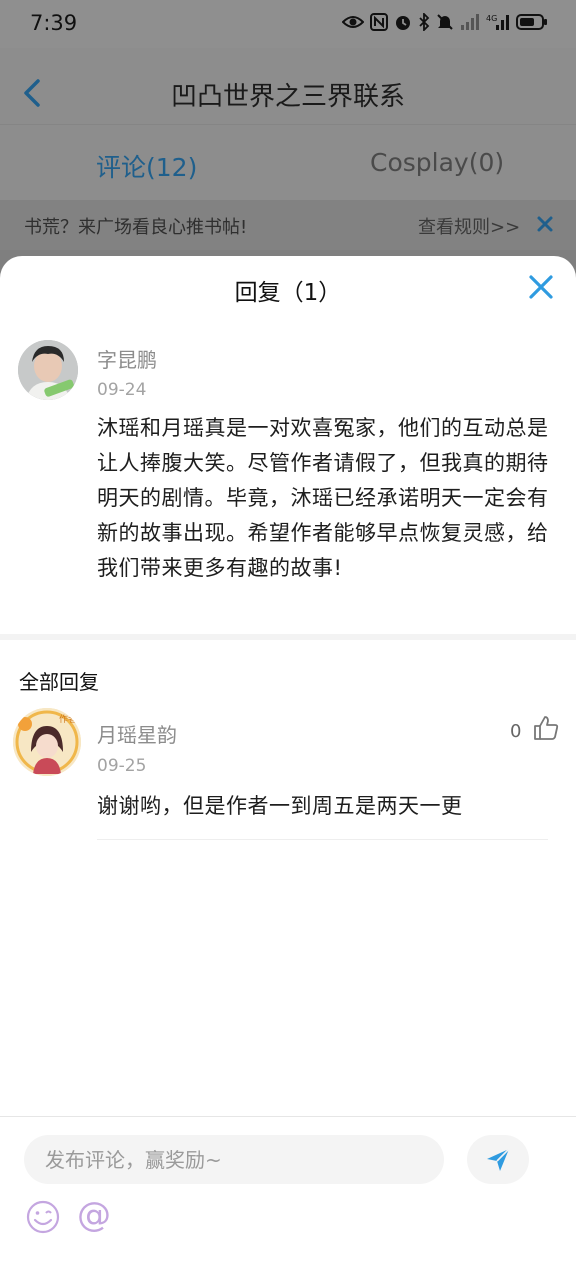  I want to click on tab-cosplay: Cosplay(0), so click(437, 162).